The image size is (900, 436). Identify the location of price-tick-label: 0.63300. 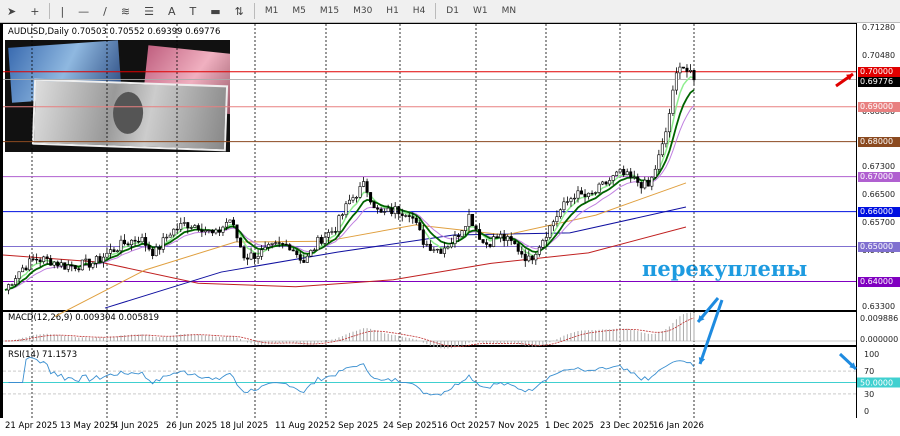
(878, 306).